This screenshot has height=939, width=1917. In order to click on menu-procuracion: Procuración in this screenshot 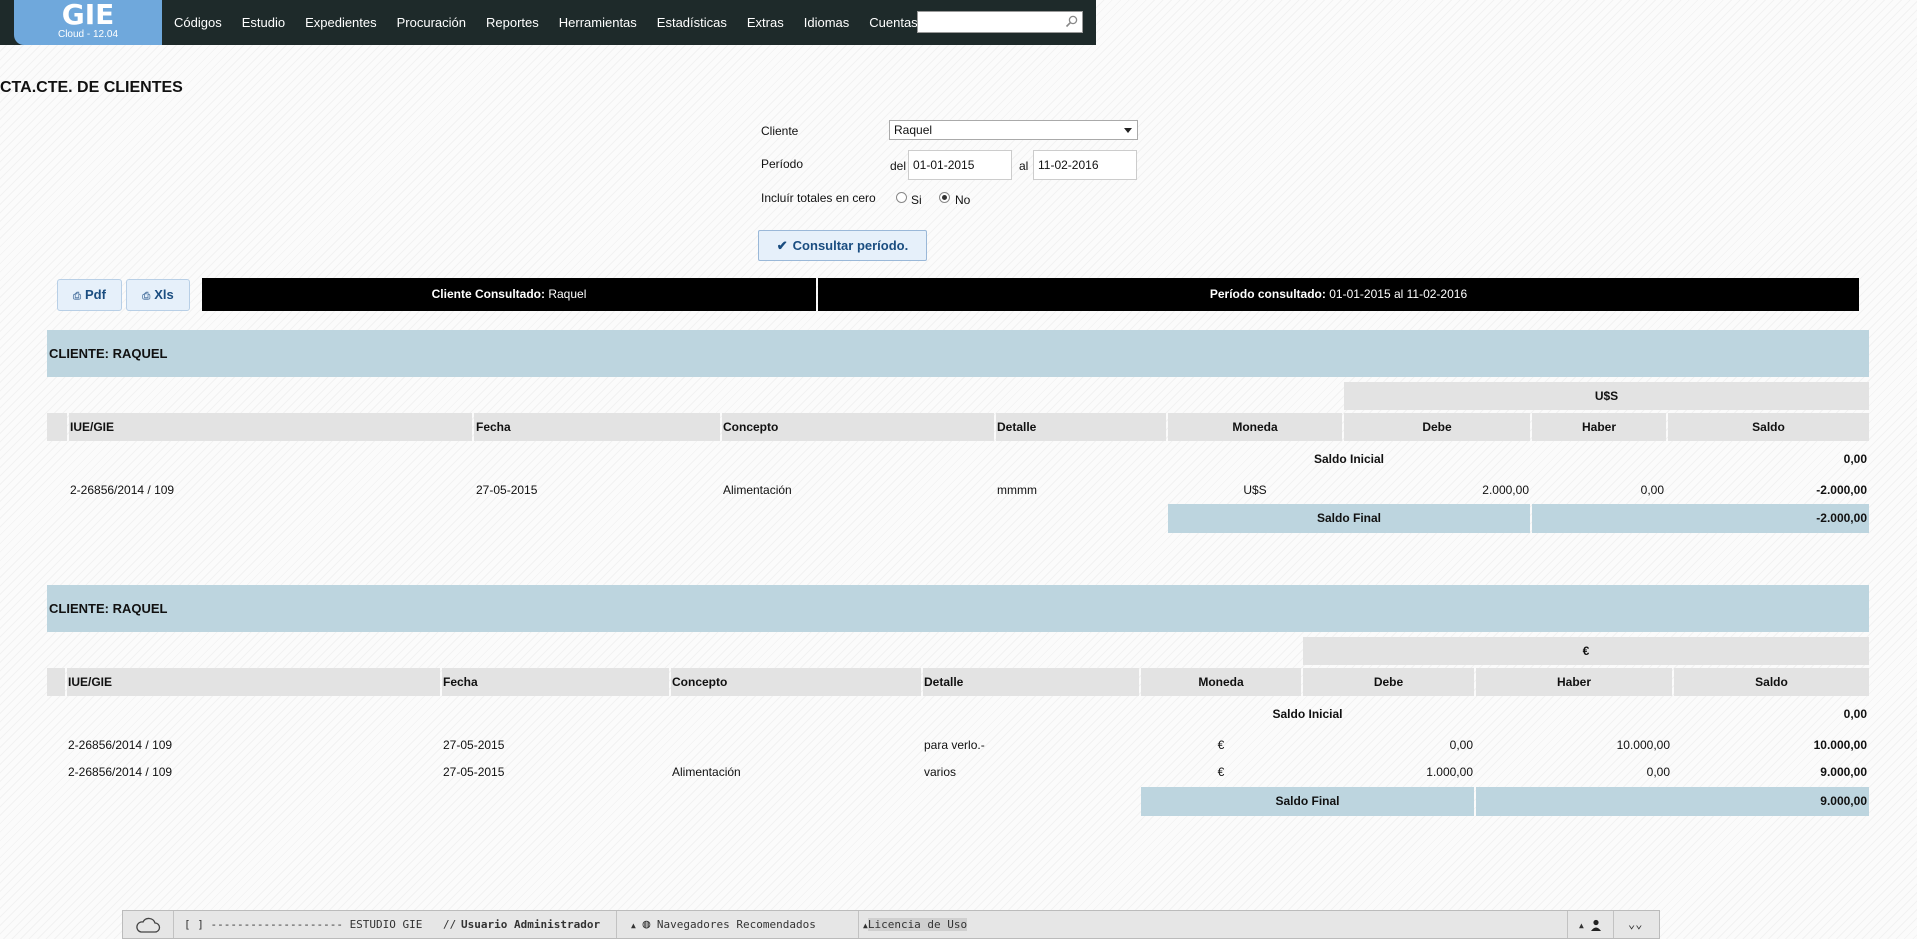, I will do `click(431, 22)`.